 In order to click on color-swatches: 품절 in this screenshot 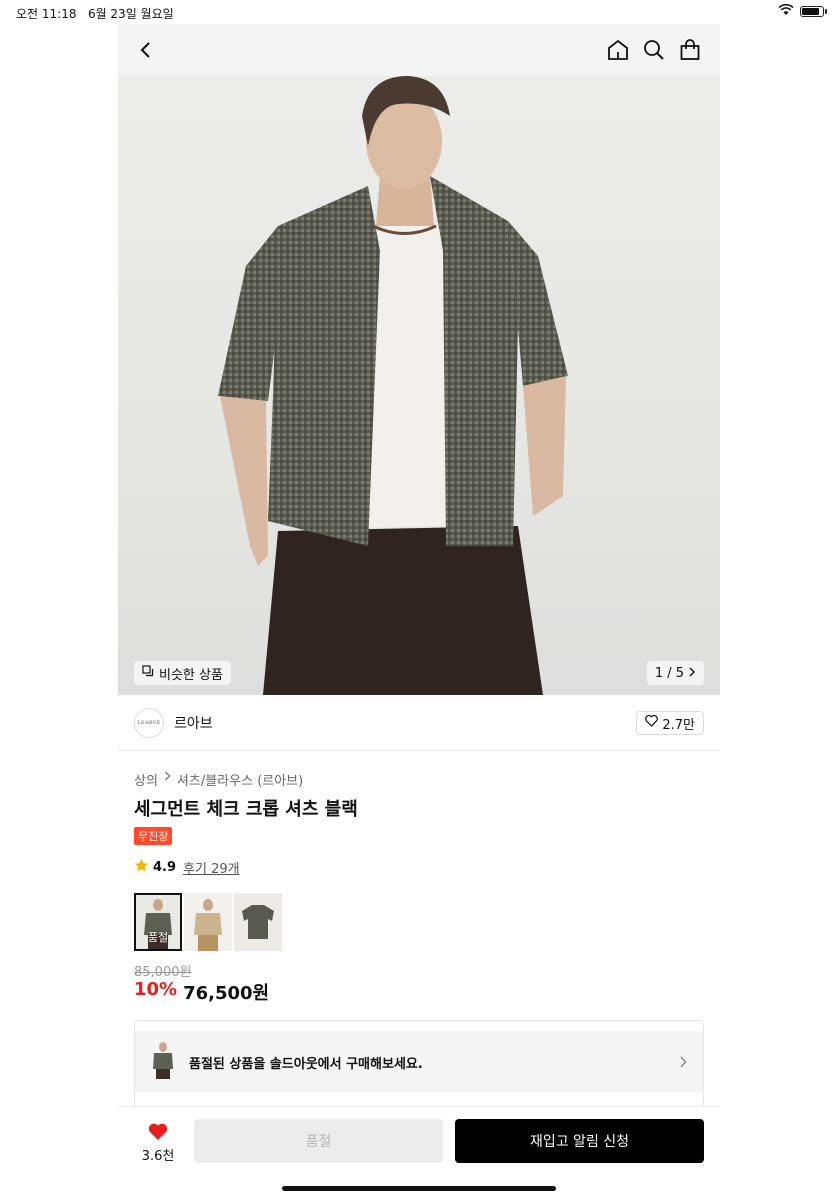, I will do `click(208, 922)`.